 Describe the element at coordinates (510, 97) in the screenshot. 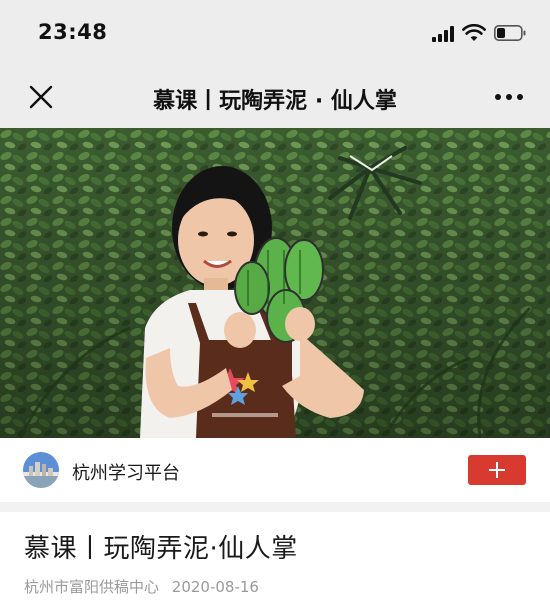

I see `more-dots-icon` at that location.